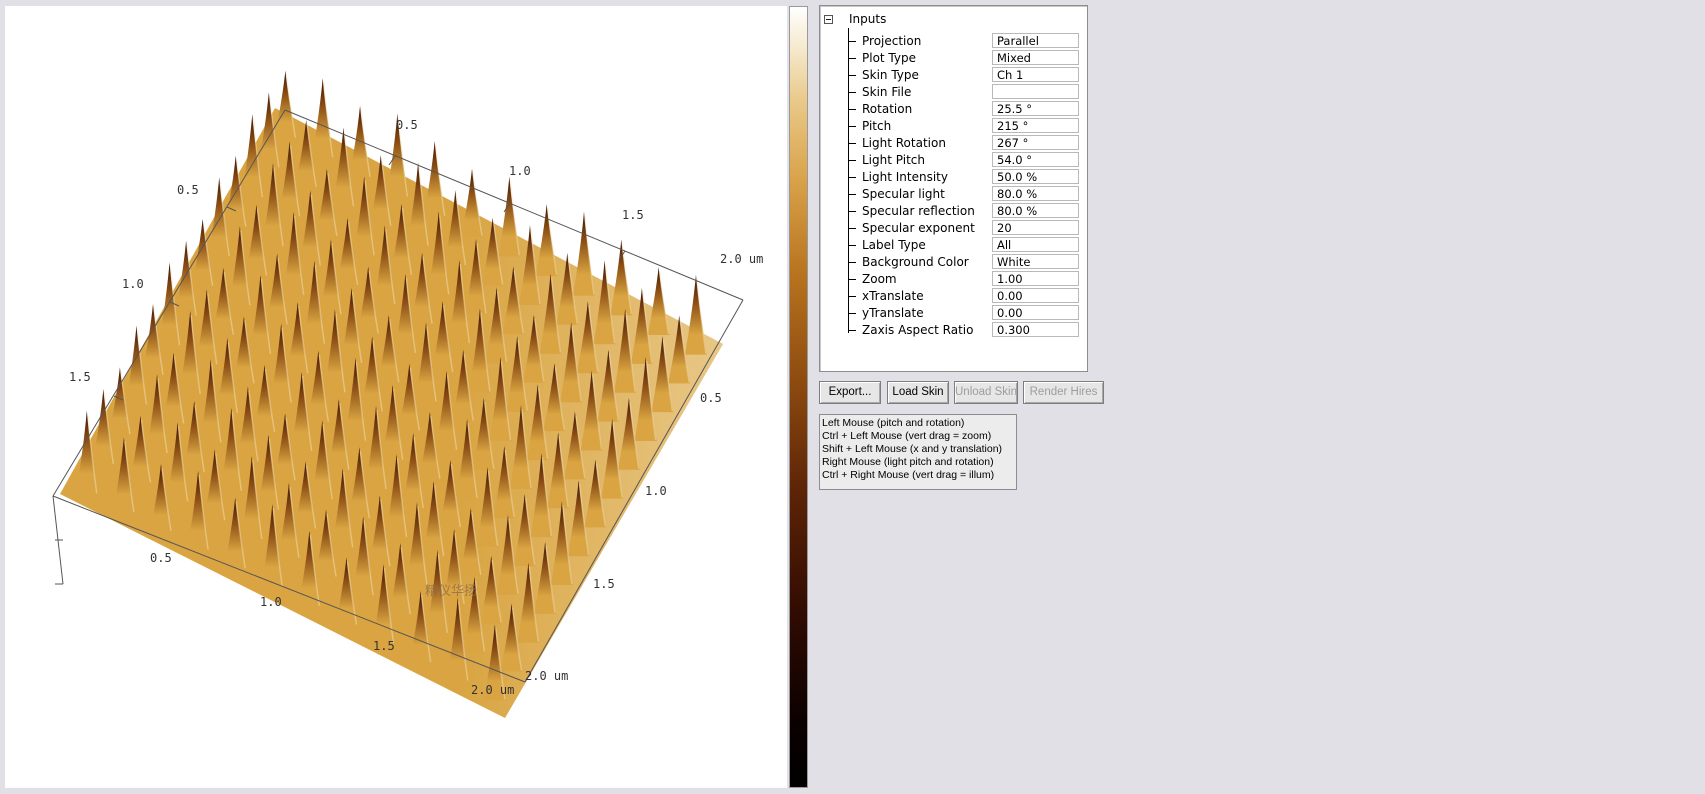 Image resolution: width=1705 pixels, height=794 pixels. What do you see at coordinates (966, 177) in the screenshot?
I see `property-row: Light Intensity 50.0 %` at bounding box center [966, 177].